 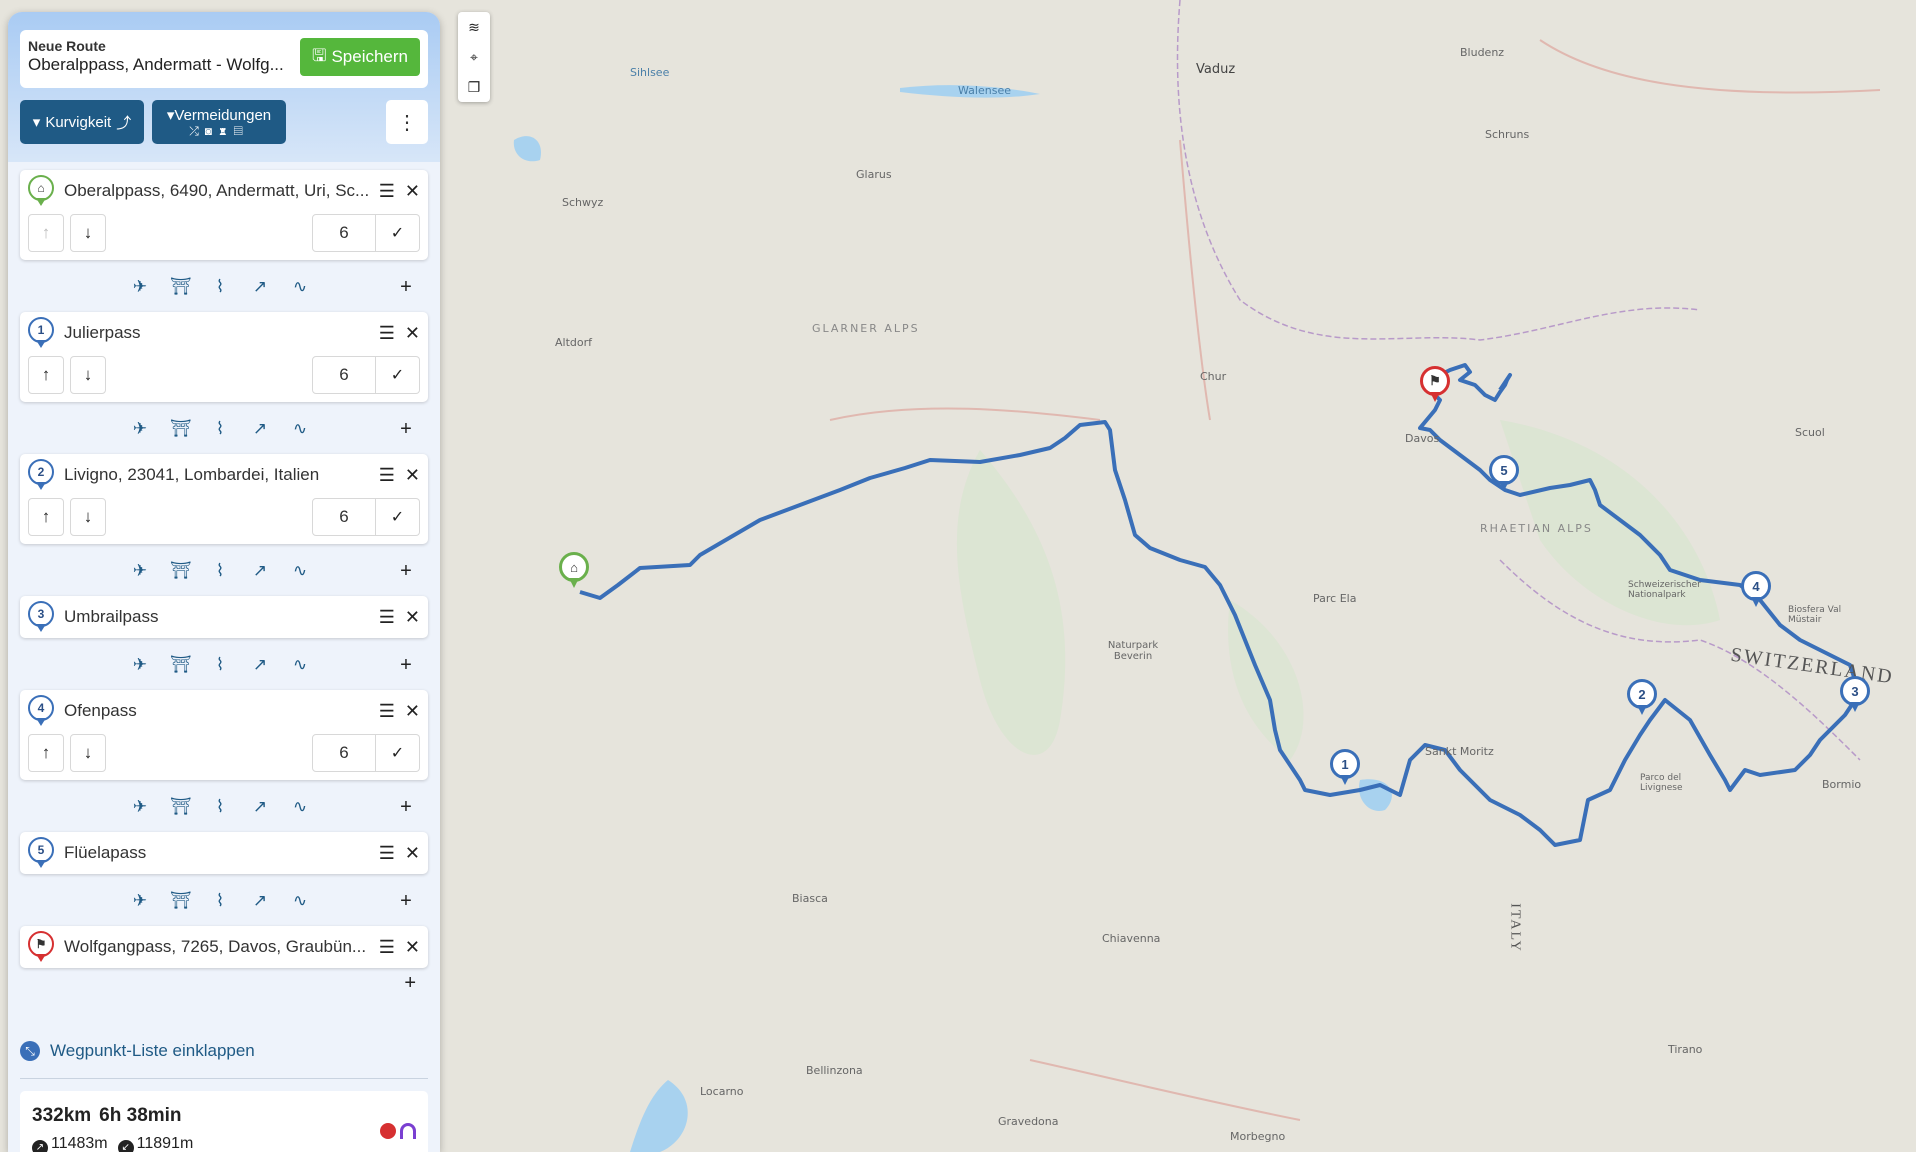 I want to click on more-options-button: ⋮, so click(x=407, y=122).